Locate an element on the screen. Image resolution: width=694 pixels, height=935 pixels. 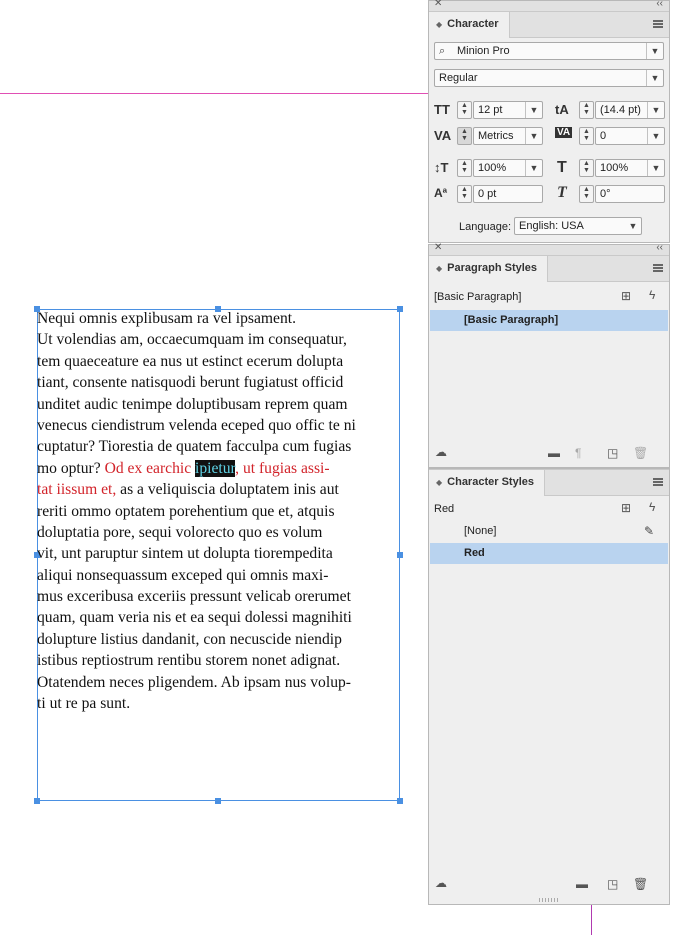
tab-character: ◆ Character is located at coordinates (469, 25).